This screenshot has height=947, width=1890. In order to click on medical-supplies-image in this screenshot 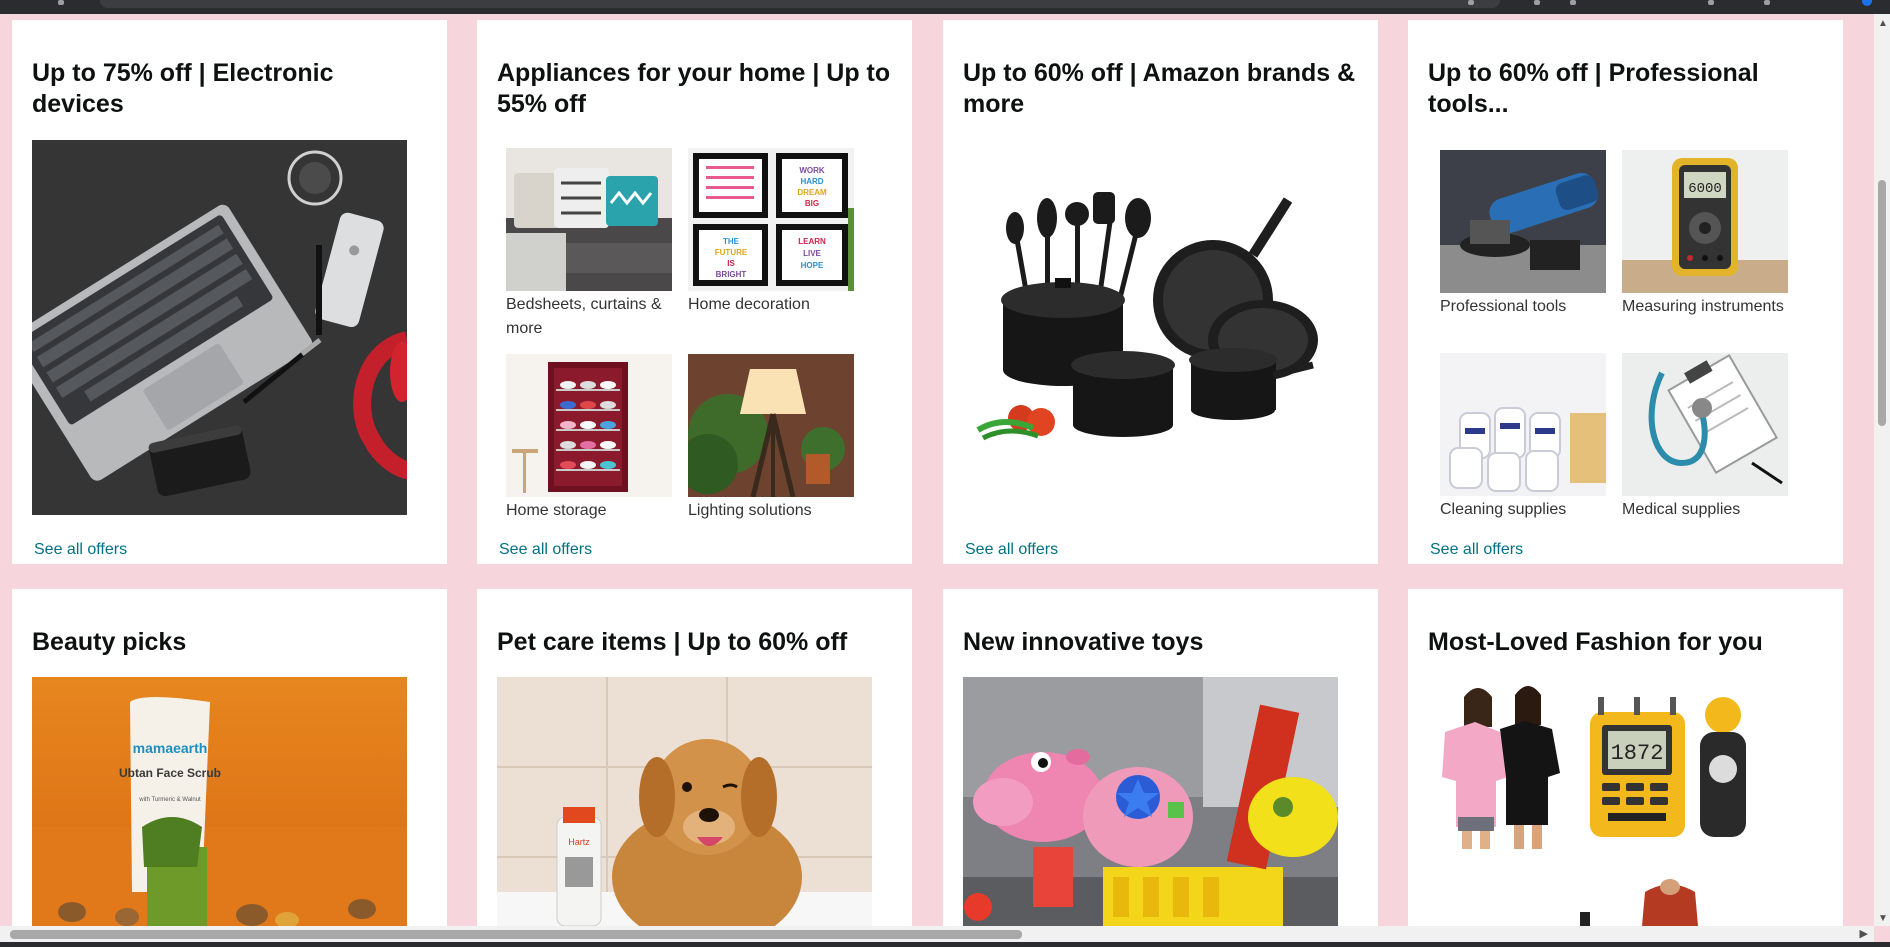, I will do `click(1705, 424)`.